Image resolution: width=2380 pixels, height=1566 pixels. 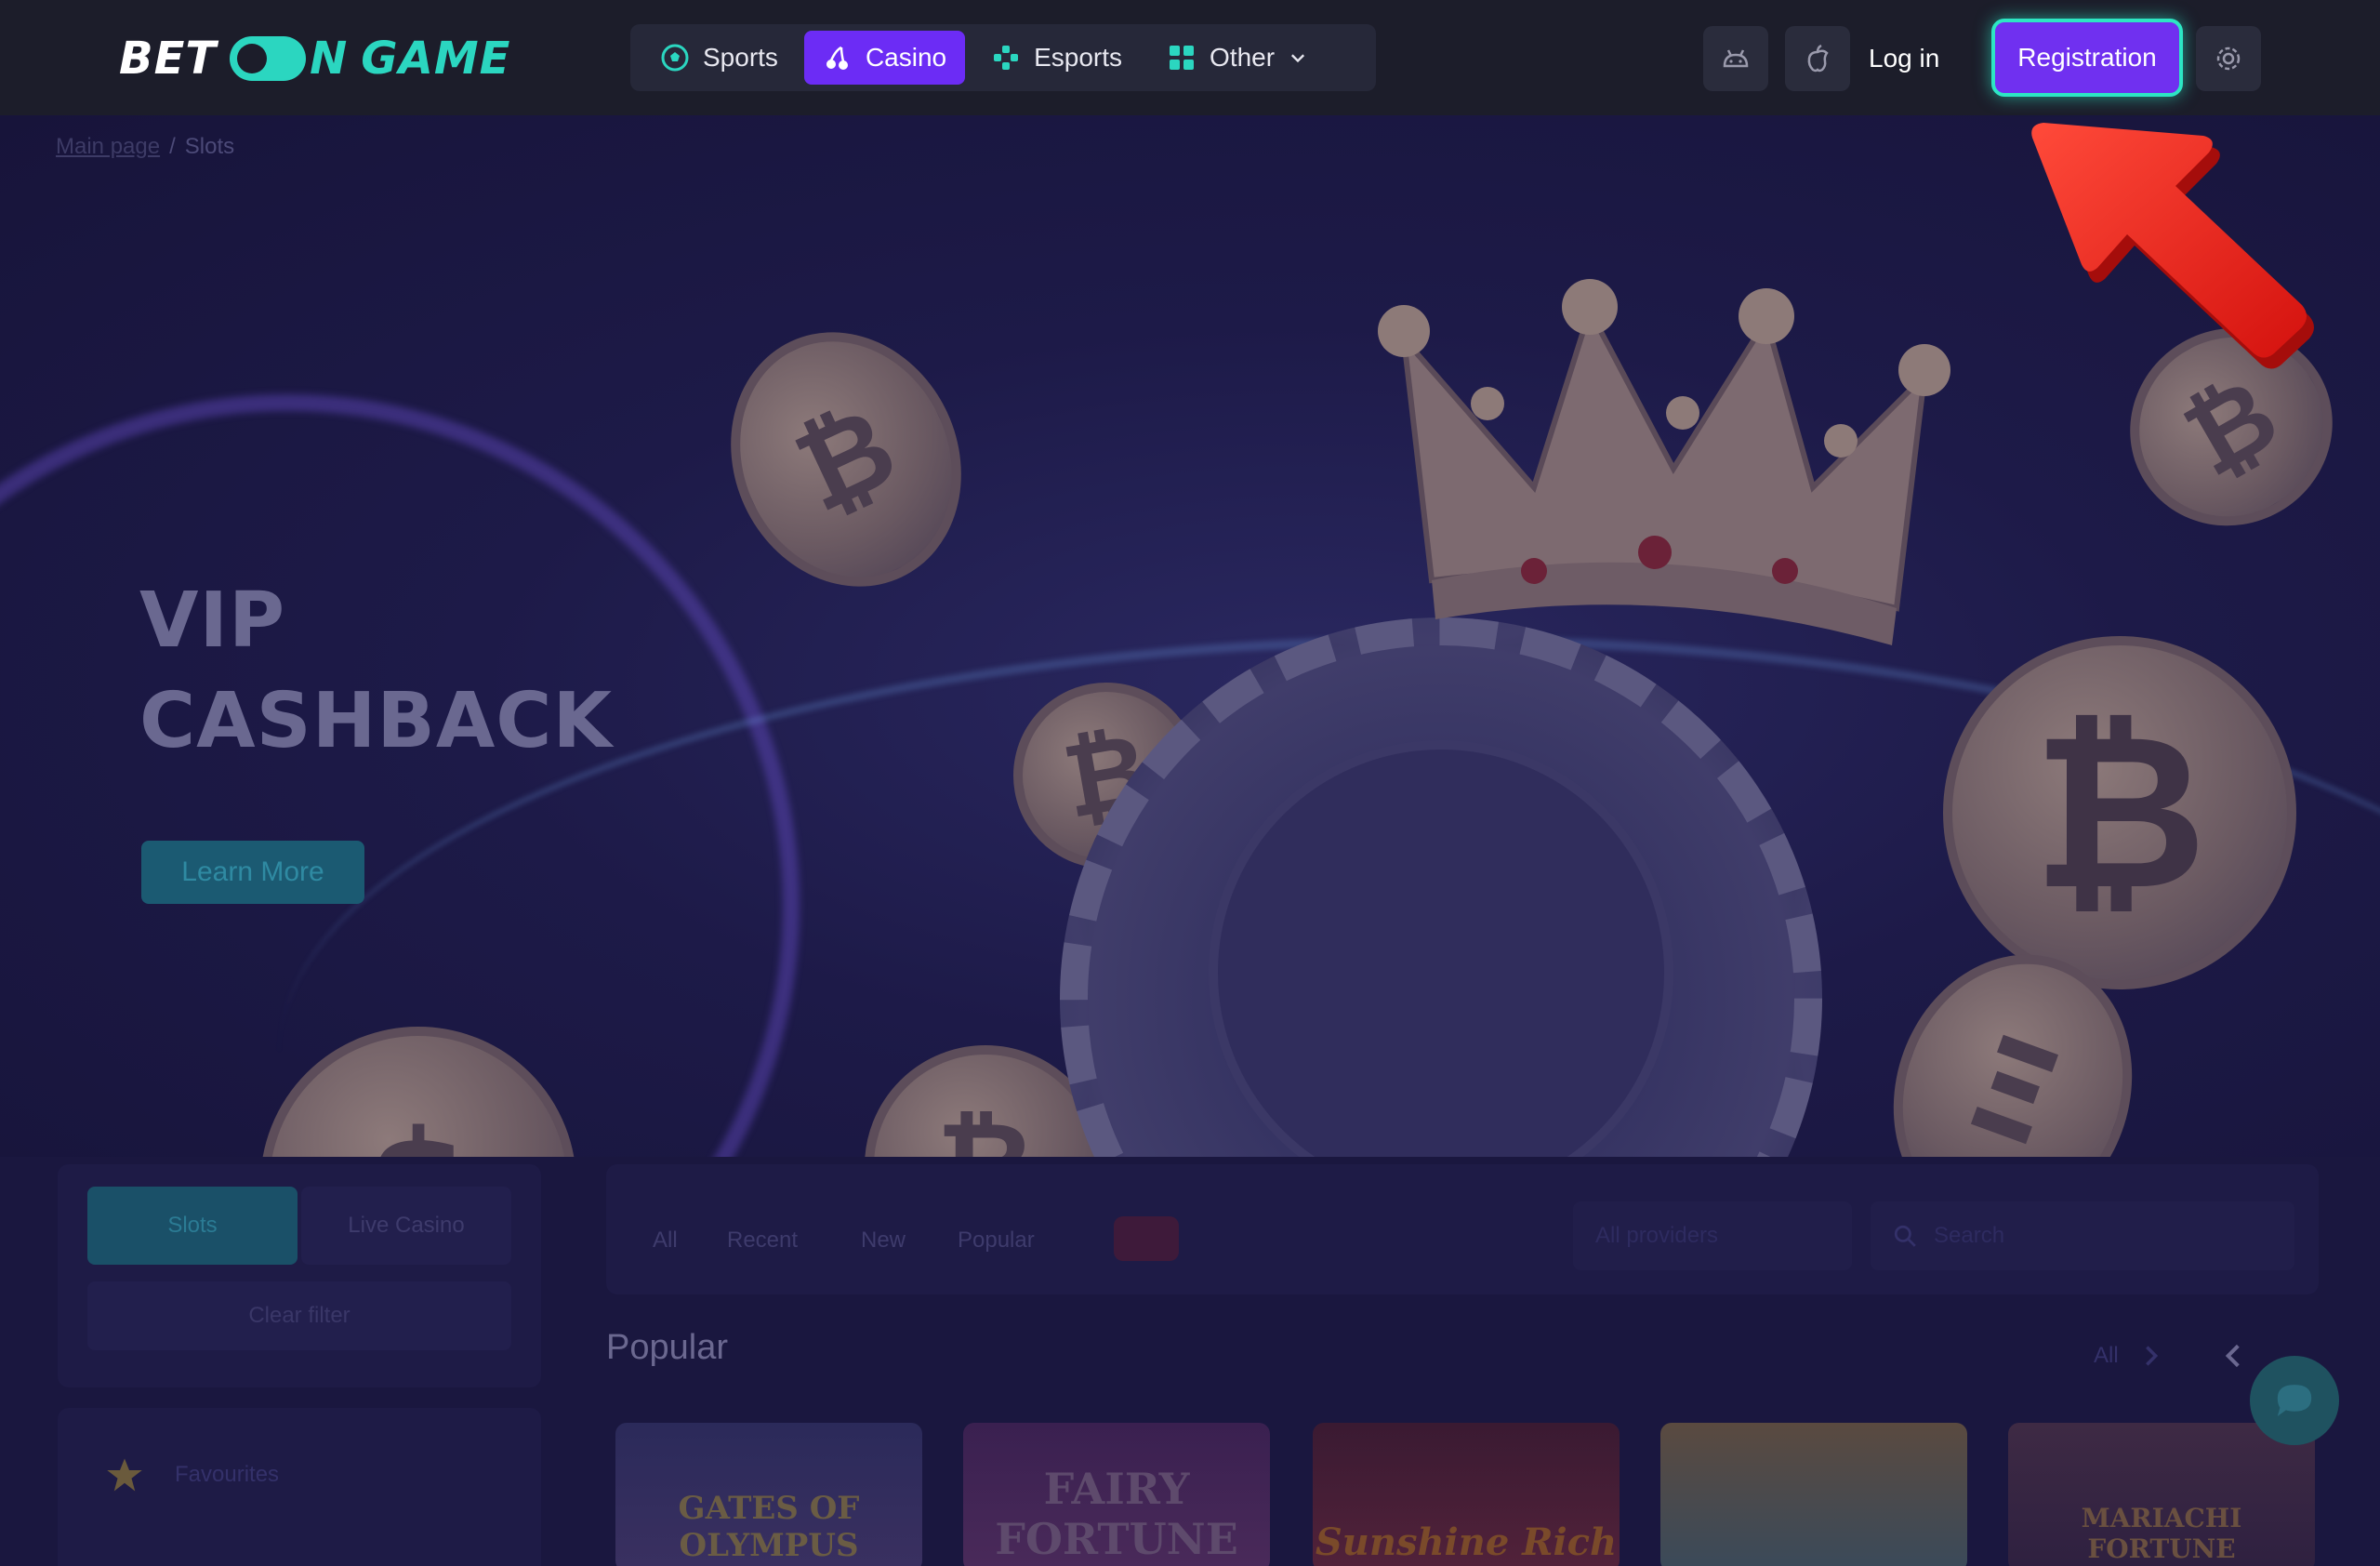 I want to click on nav-item-esports: Esports, so click(x=1056, y=58).